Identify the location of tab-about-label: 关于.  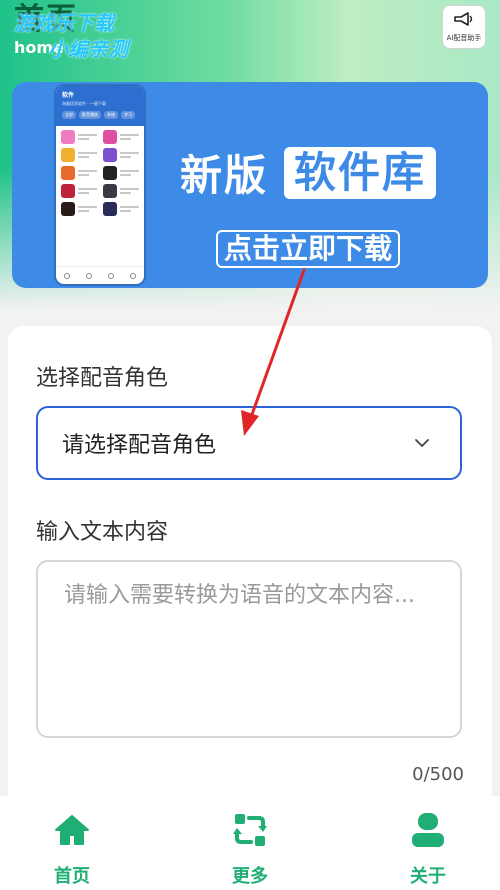
(428, 876).